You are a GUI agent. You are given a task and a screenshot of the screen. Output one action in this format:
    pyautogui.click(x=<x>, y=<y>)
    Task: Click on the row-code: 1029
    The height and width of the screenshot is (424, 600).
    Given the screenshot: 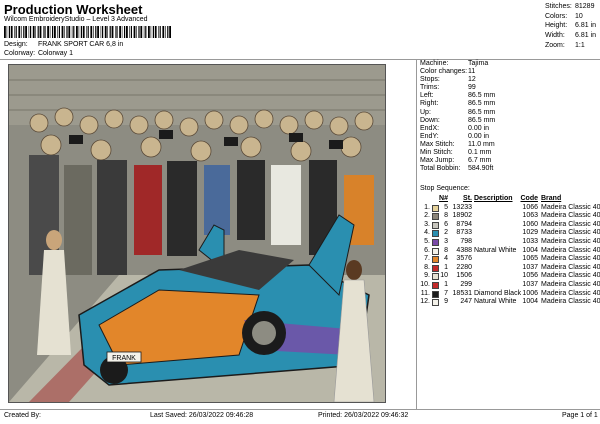 What is the action you would take?
    pyautogui.click(x=530, y=233)
    